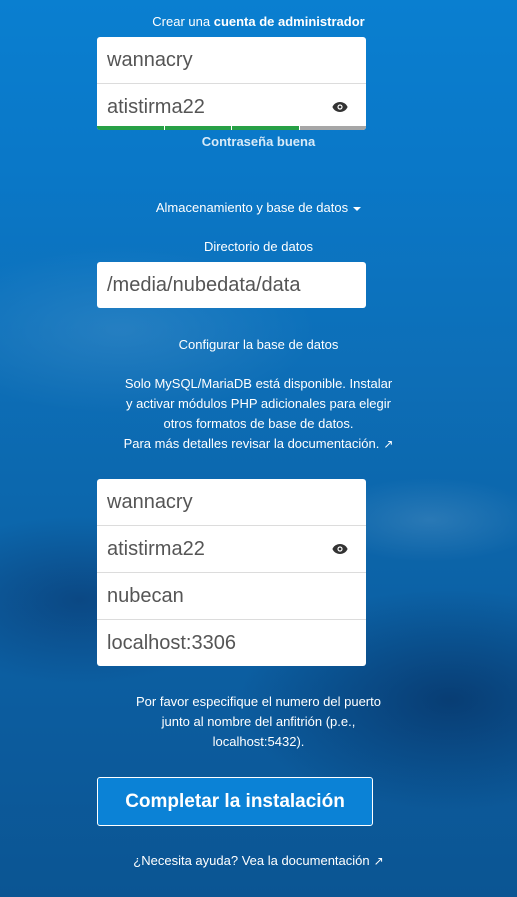 The width and height of the screenshot is (517, 897). I want to click on admin-password-row, so click(231, 107).